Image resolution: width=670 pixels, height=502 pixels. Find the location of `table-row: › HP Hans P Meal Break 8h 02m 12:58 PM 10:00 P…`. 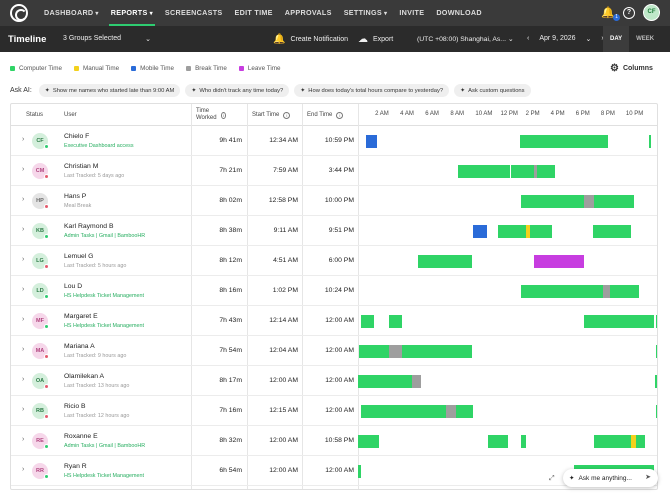

table-row: › HP Hans P Meal Break 8h 02m 12:58 PM 10:00 P… is located at coordinates (334, 201).